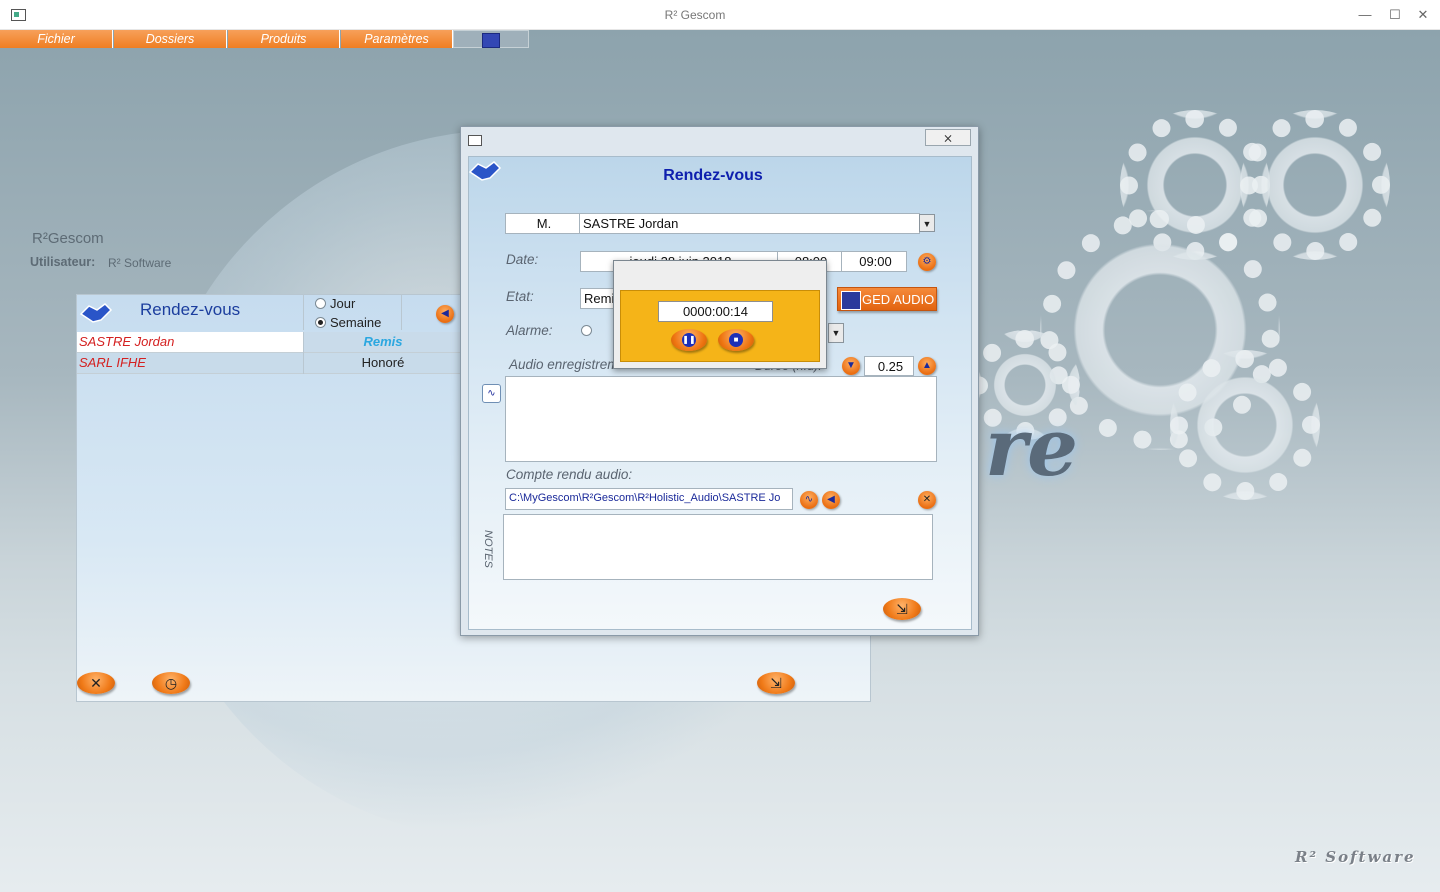 The height and width of the screenshot is (892, 1440). I want to click on arrow-left-button: ◀, so click(445, 314).